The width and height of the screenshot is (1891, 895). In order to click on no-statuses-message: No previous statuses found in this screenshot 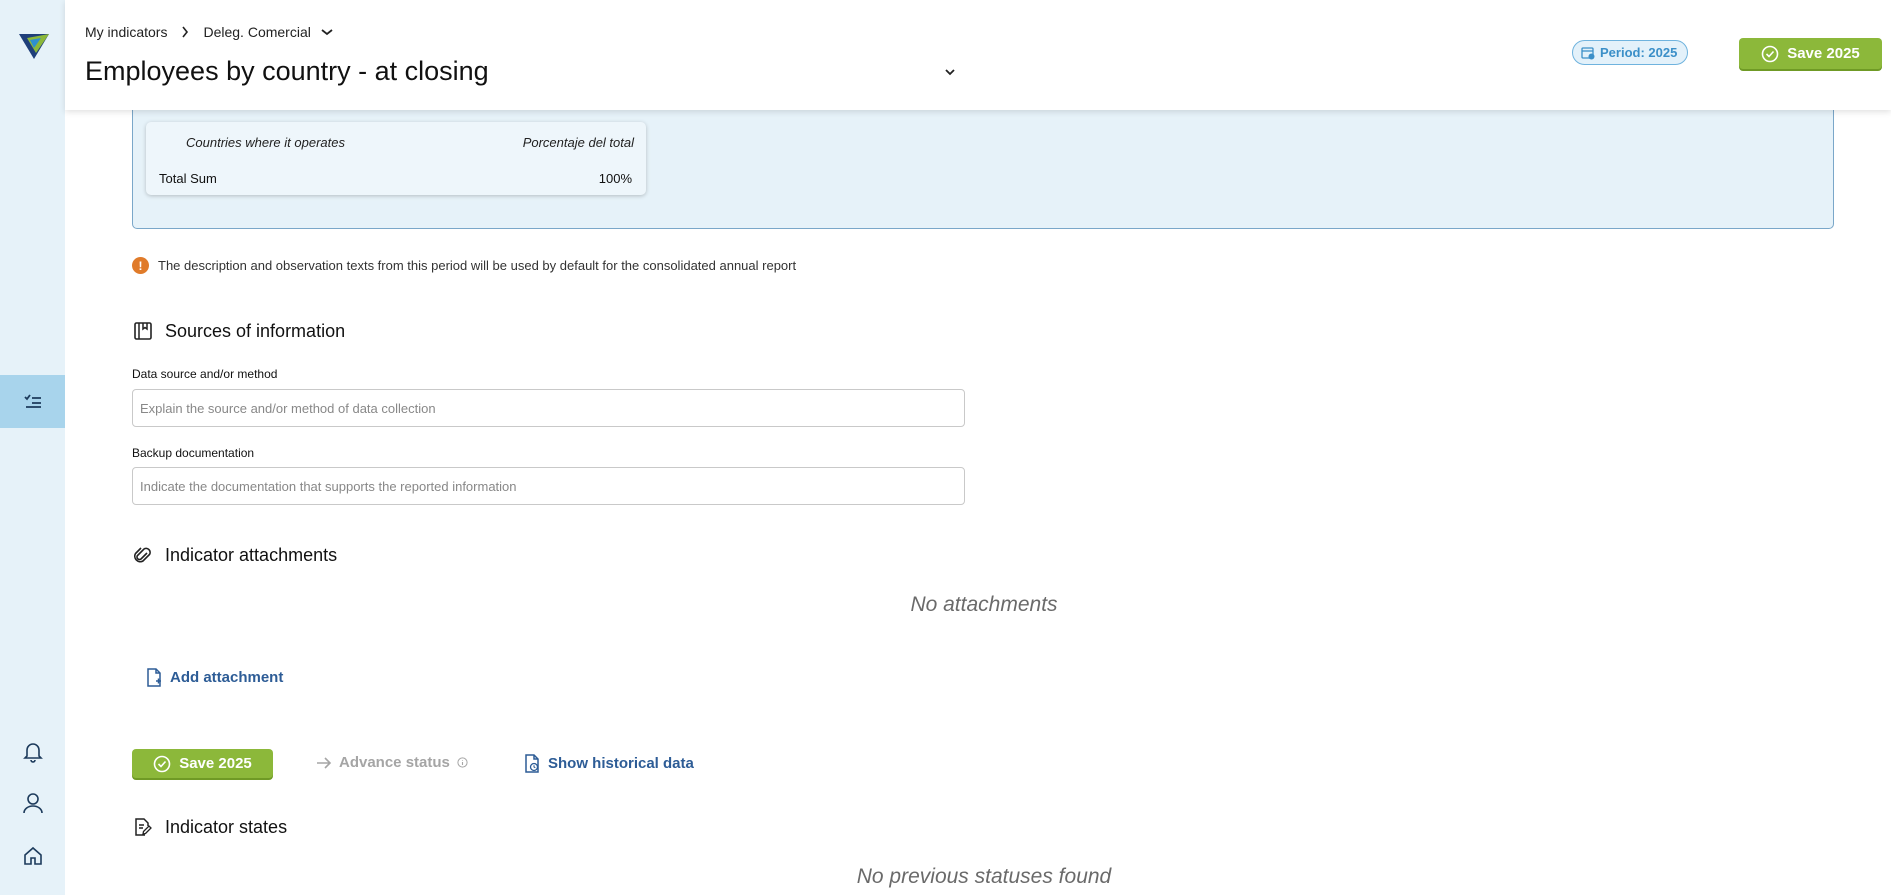, I will do `click(984, 876)`.